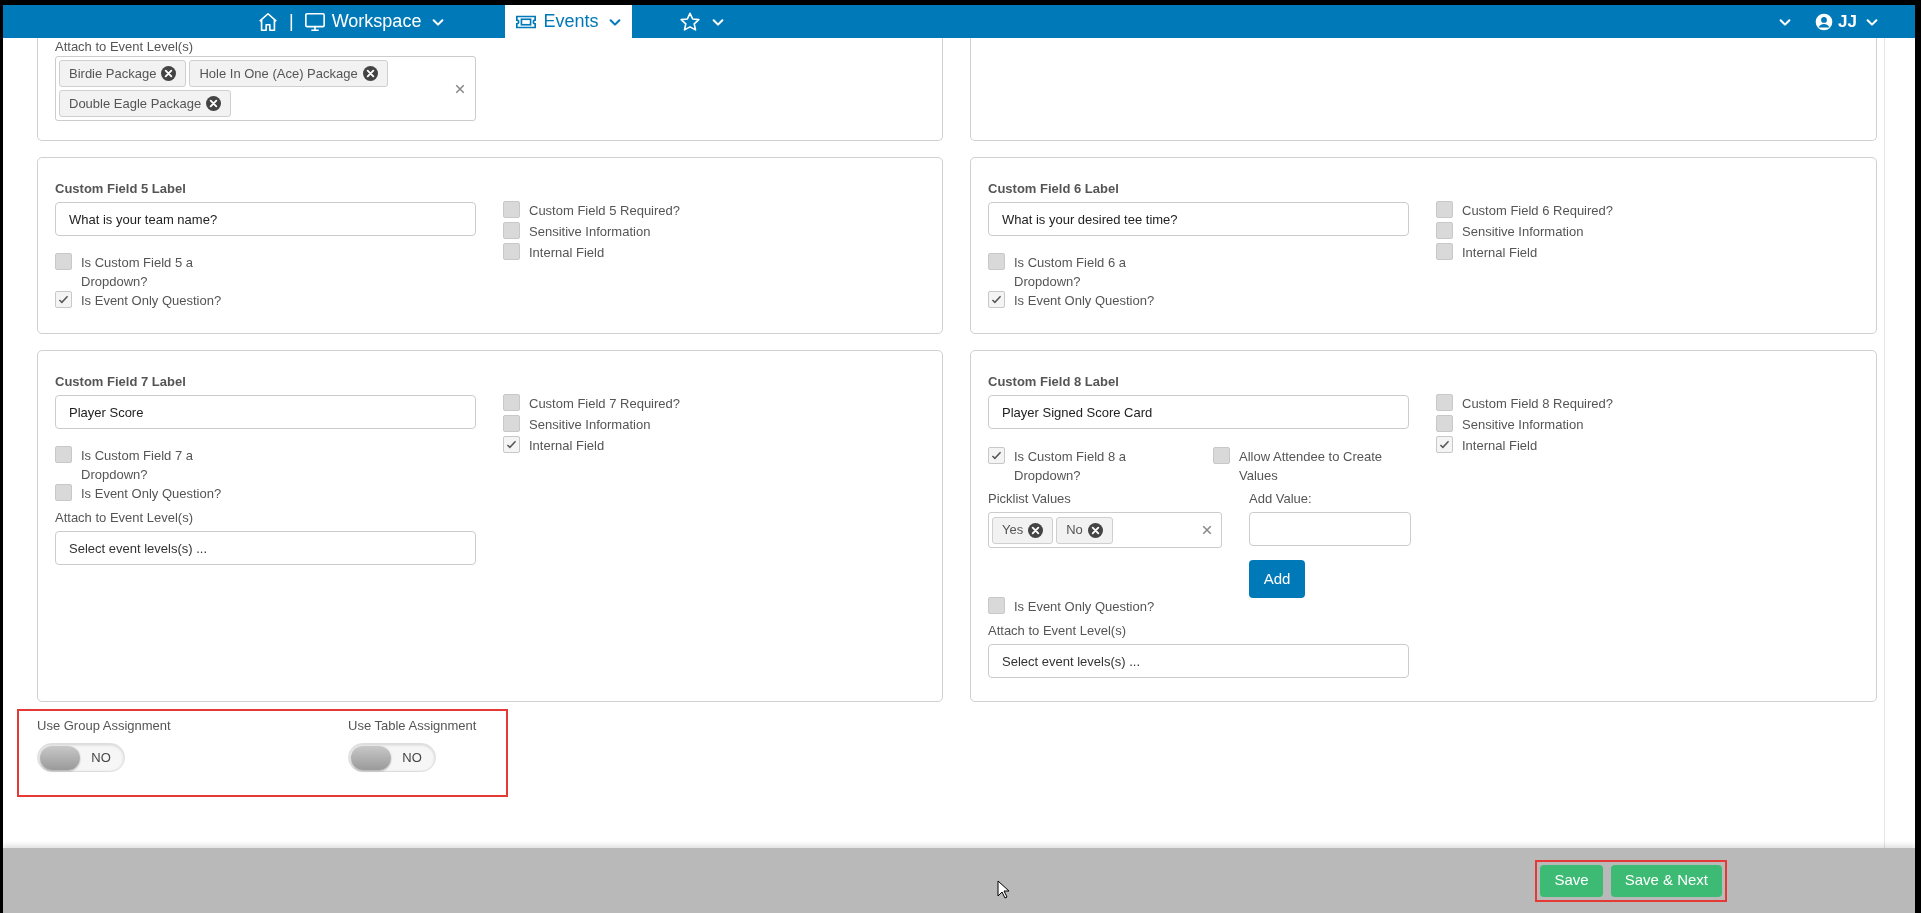  What do you see at coordinates (121, 189) in the screenshot?
I see `field-title: Custom Field 5 Label` at bounding box center [121, 189].